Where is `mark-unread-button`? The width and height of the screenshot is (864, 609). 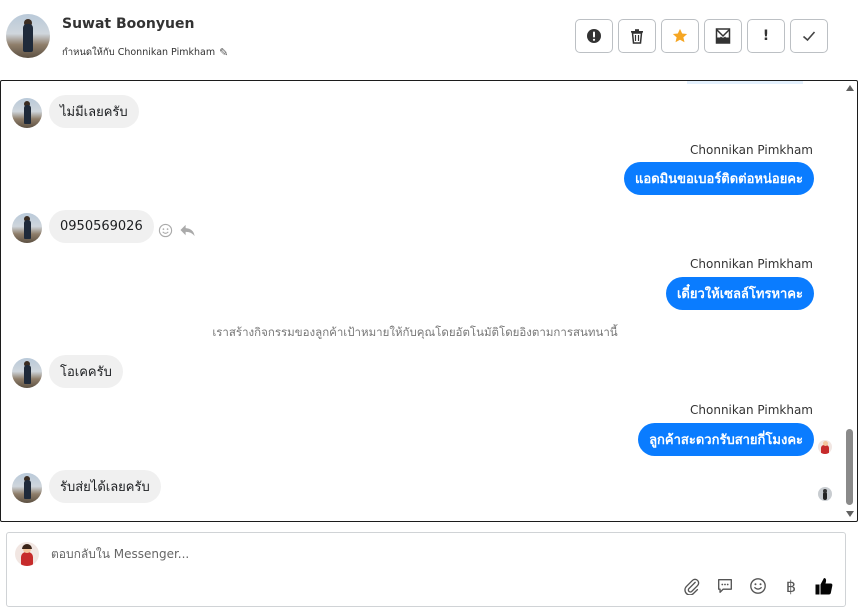 mark-unread-button is located at coordinates (723, 36).